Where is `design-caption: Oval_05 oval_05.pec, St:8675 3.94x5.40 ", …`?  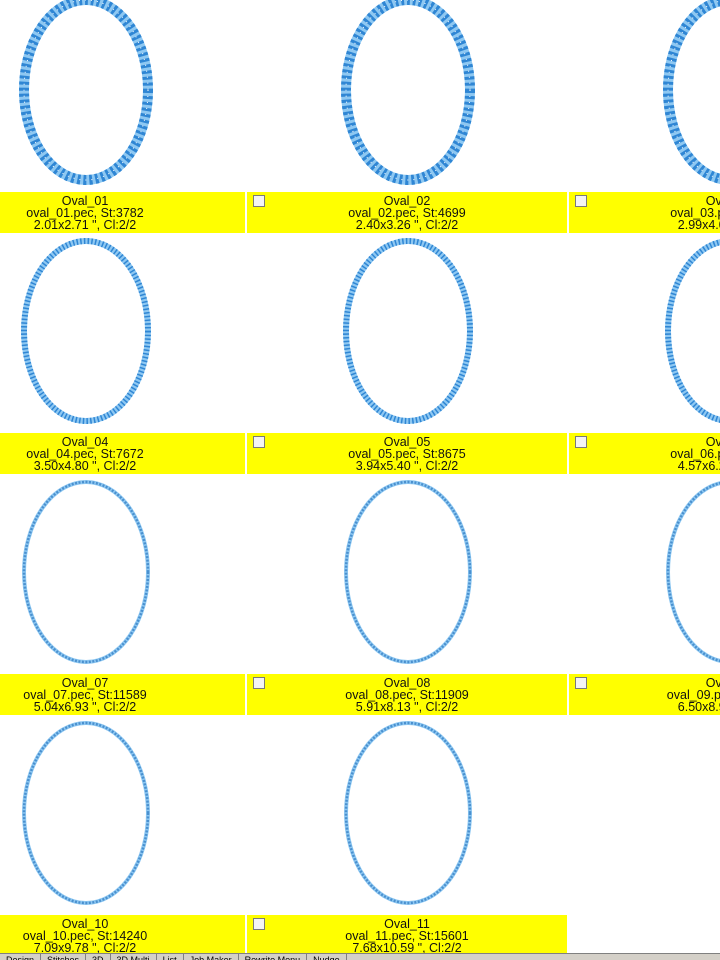
design-caption: Oval_05 oval_05.pec, St:8675 3.94x5.40 ", … is located at coordinates (408, 453).